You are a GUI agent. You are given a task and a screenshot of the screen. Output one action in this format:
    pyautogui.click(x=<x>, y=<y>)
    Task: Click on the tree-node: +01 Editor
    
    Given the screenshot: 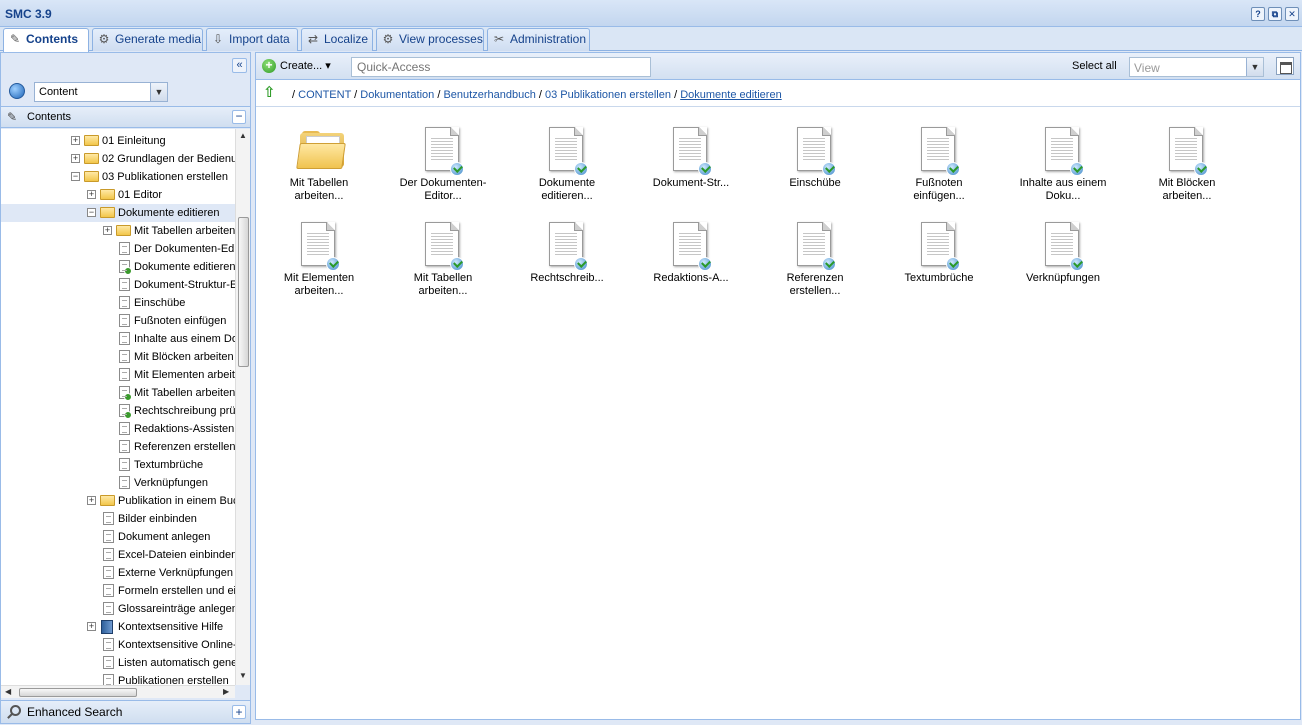 What is the action you would take?
    pyautogui.click(x=118, y=195)
    